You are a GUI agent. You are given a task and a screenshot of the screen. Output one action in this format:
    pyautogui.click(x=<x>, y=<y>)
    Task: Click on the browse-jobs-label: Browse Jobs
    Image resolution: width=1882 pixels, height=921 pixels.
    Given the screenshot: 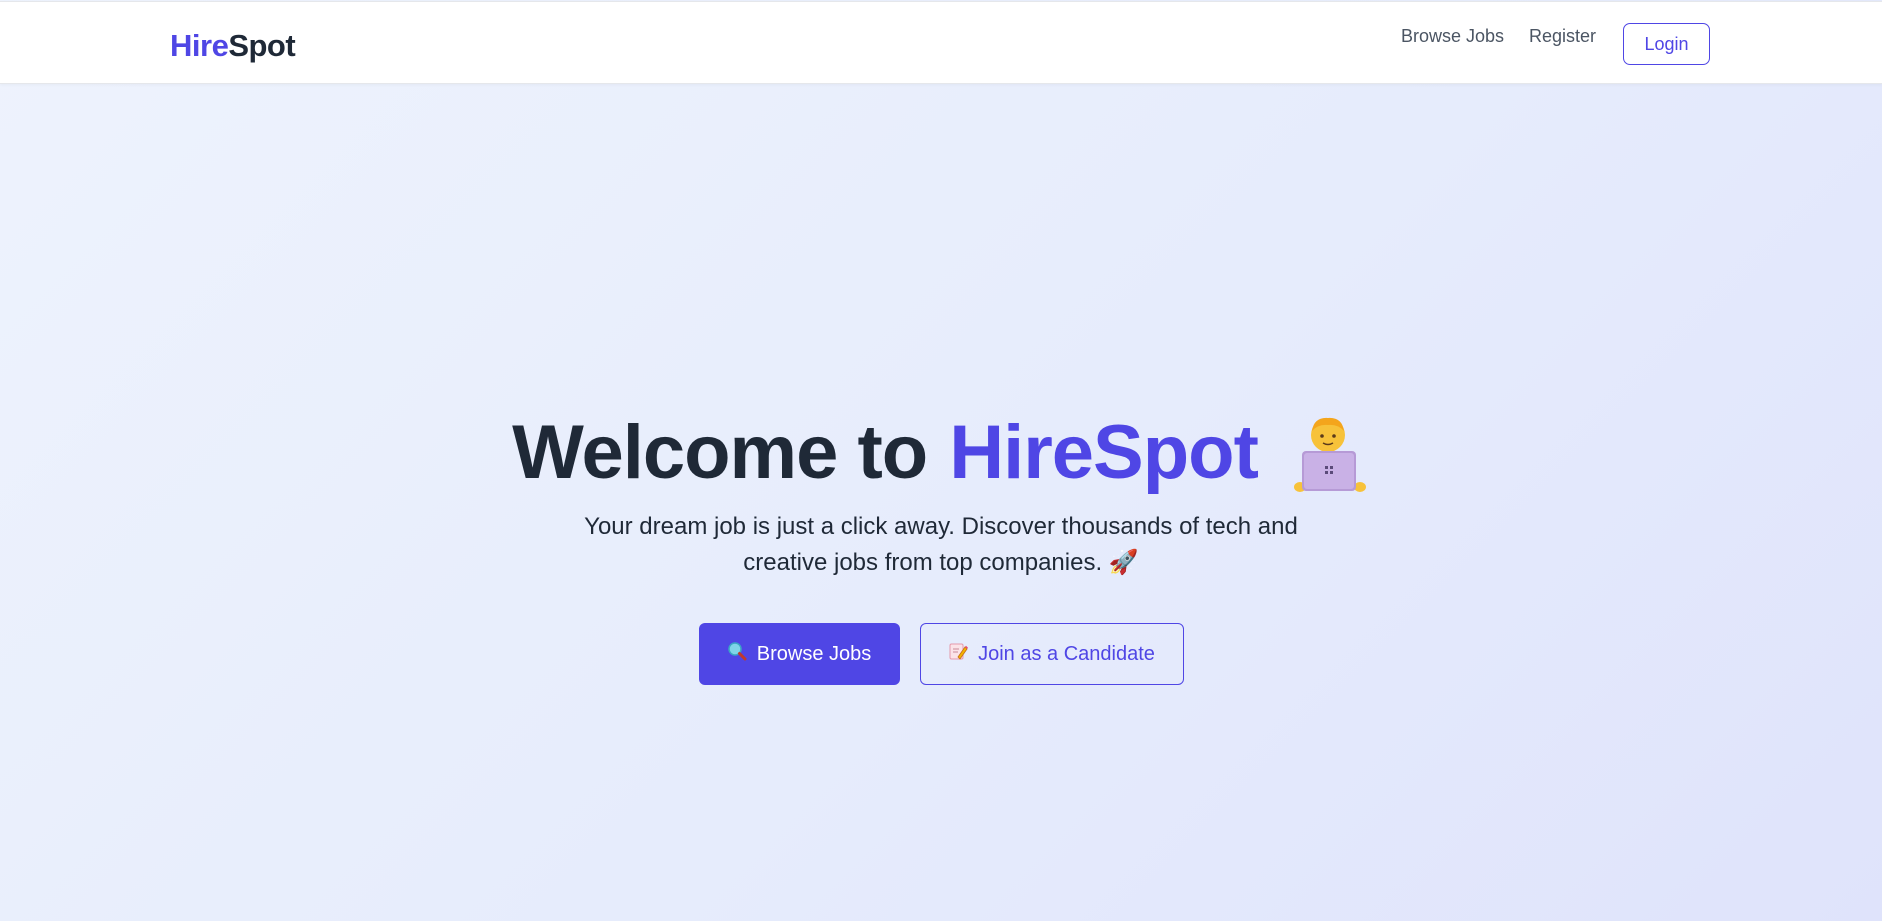 What is the action you would take?
    pyautogui.click(x=814, y=653)
    